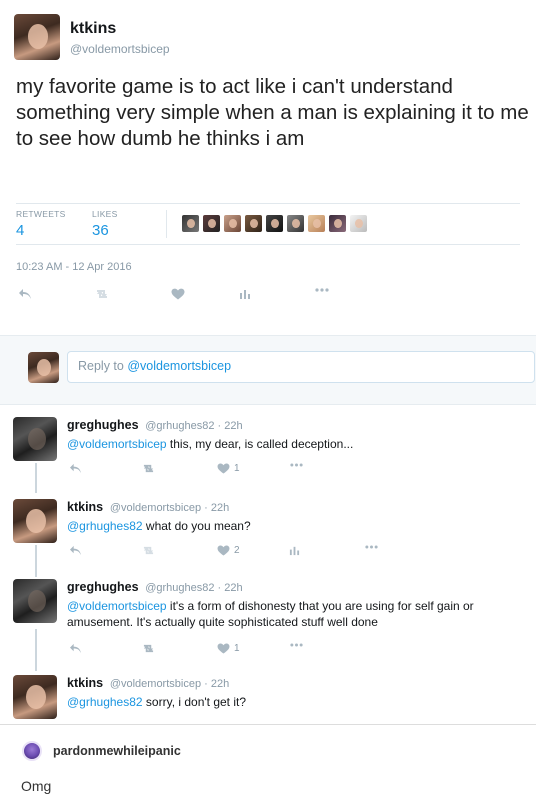 The height and width of the screenshot is (807, 536). What do you see at coordinates (237, 550) in the screenshot?
I see `like-count: 2` at bounding box center [237, 550].